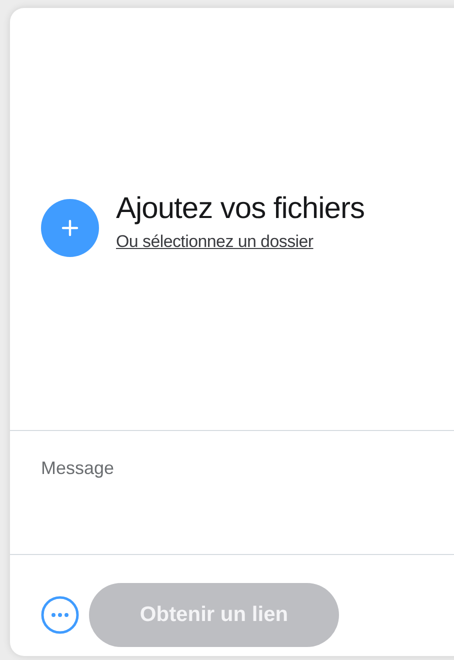  Describe the element at coordinates (60, 615) in the screenshot. I see `more-options-icon` at that location.